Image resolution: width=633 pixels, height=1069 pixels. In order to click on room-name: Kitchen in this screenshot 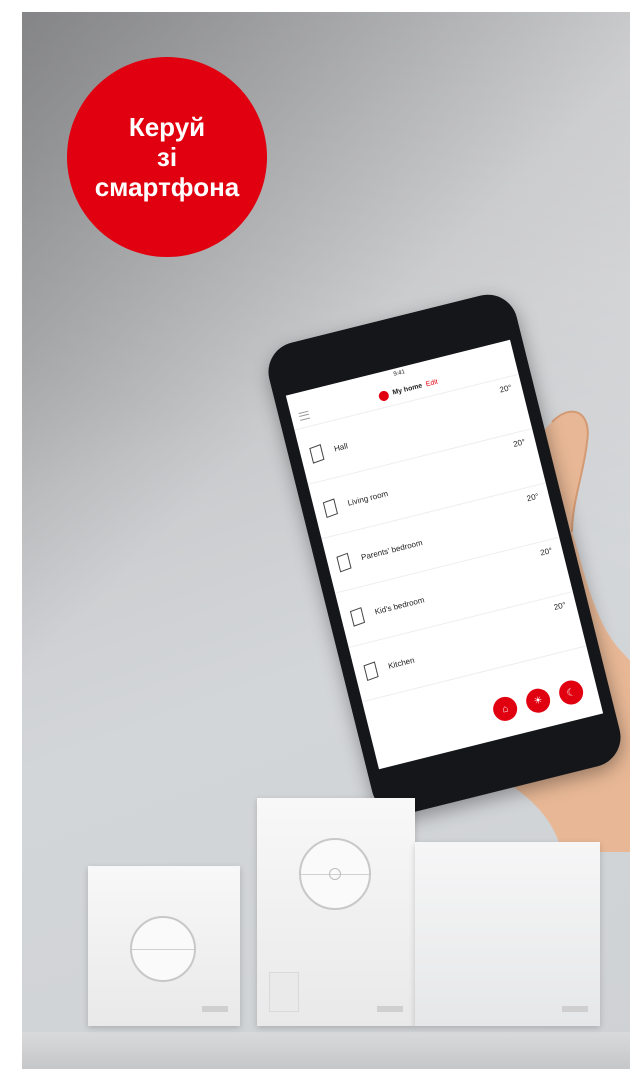, I will do `click(401, 663)`.